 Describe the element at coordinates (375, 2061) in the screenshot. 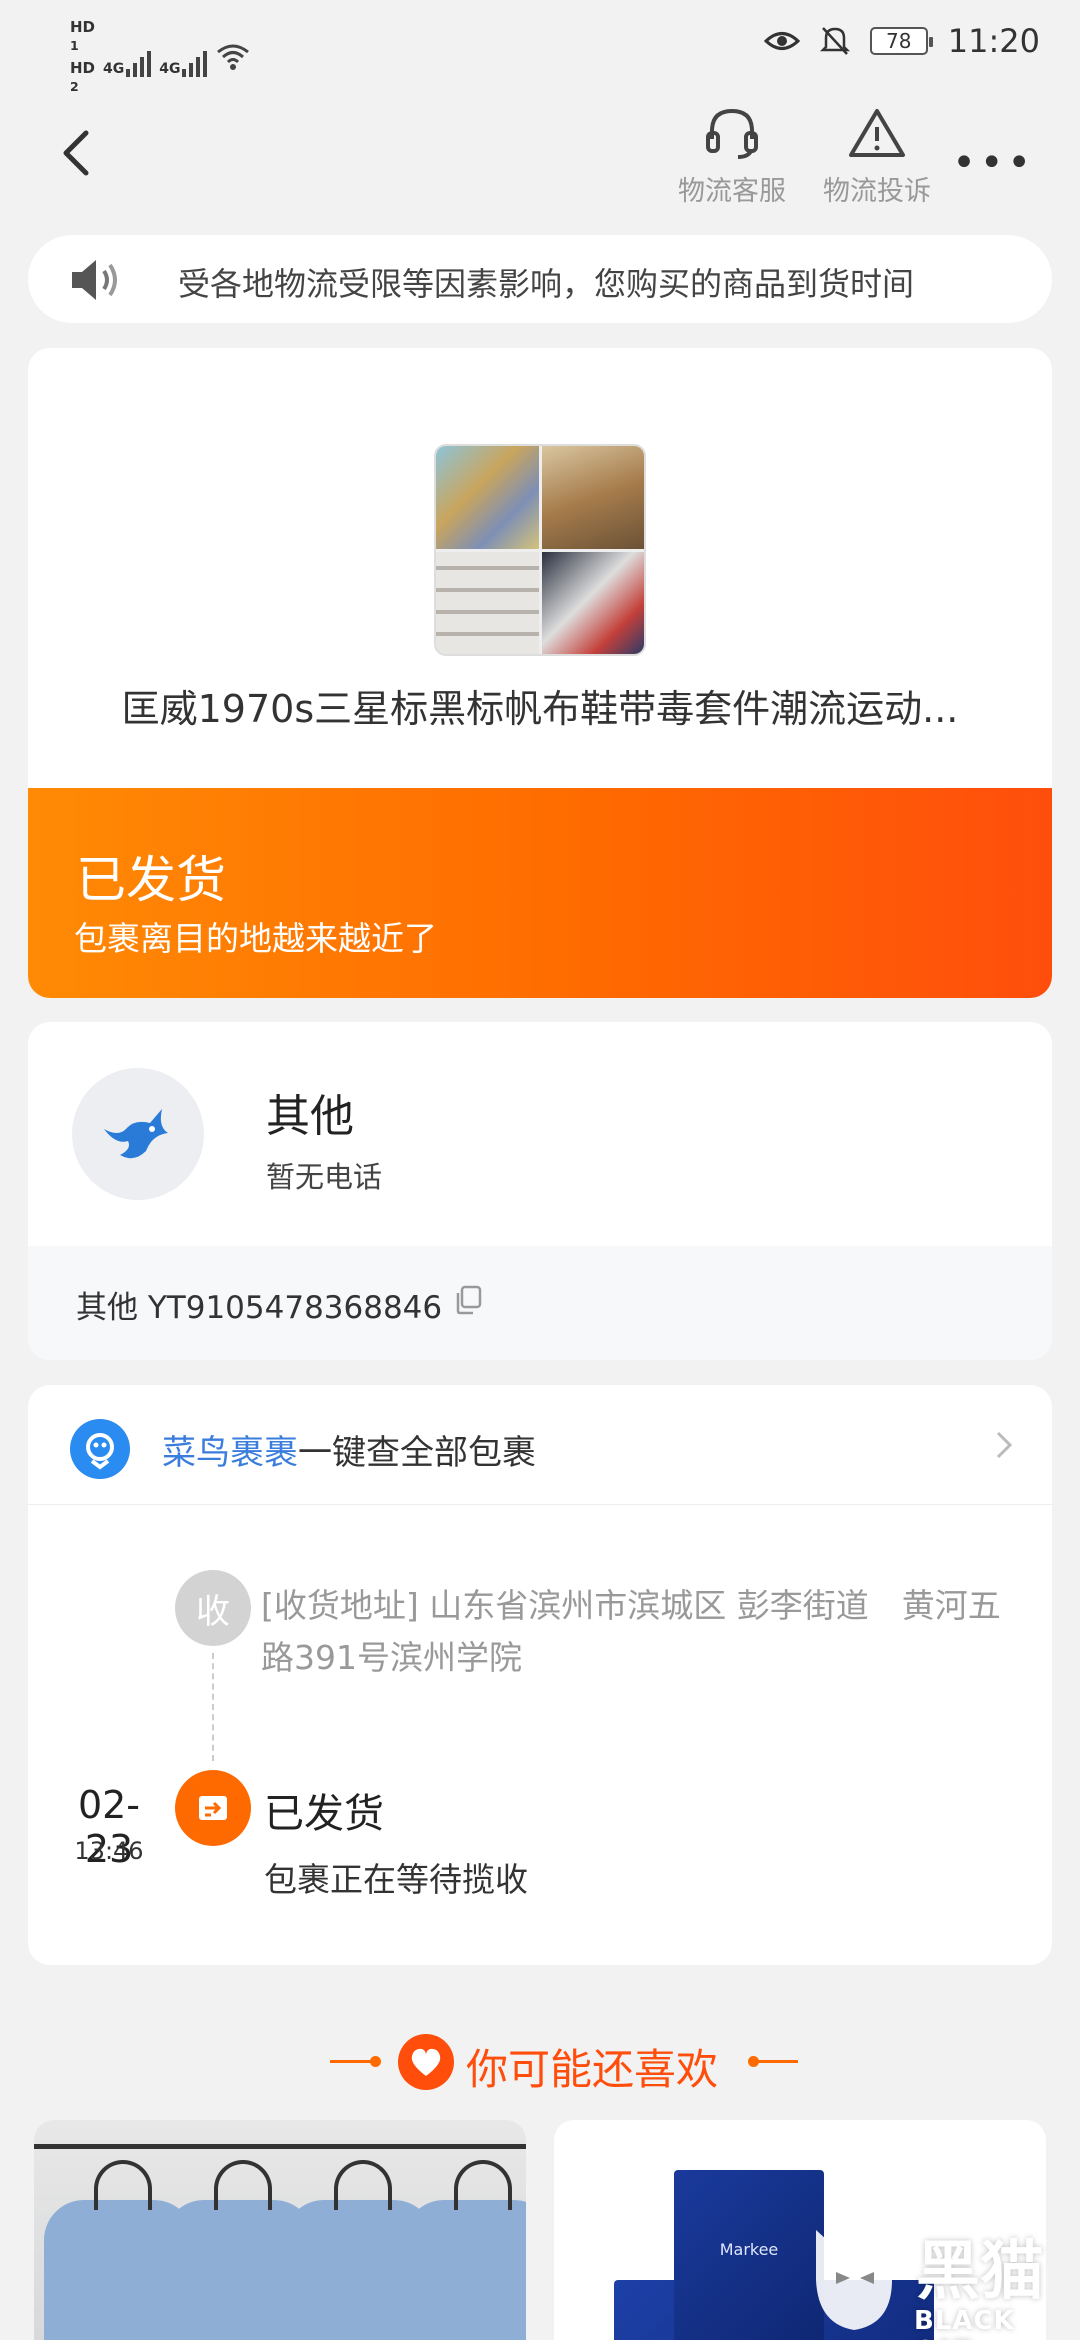

I see `rec-dot-left` at that location.